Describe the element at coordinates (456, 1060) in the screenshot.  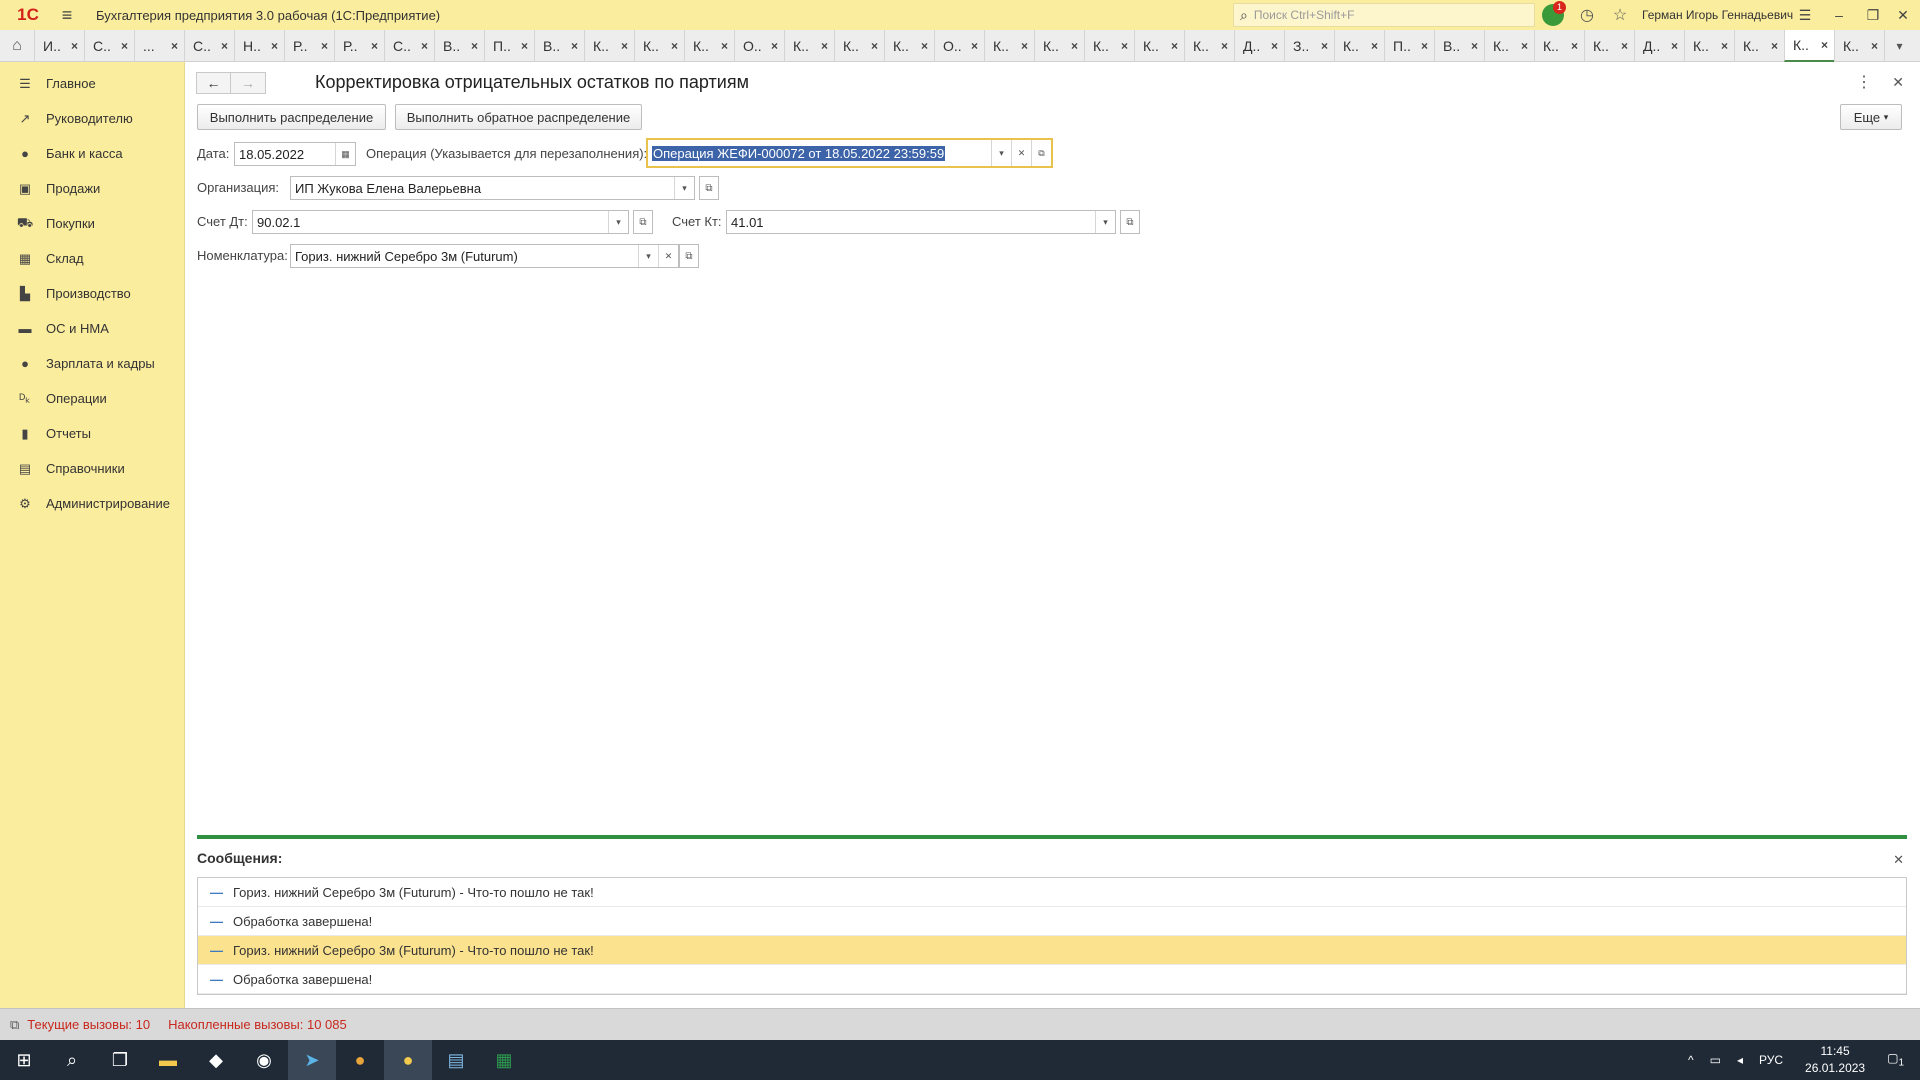
I see `notepad-icon: ▤` at that location.